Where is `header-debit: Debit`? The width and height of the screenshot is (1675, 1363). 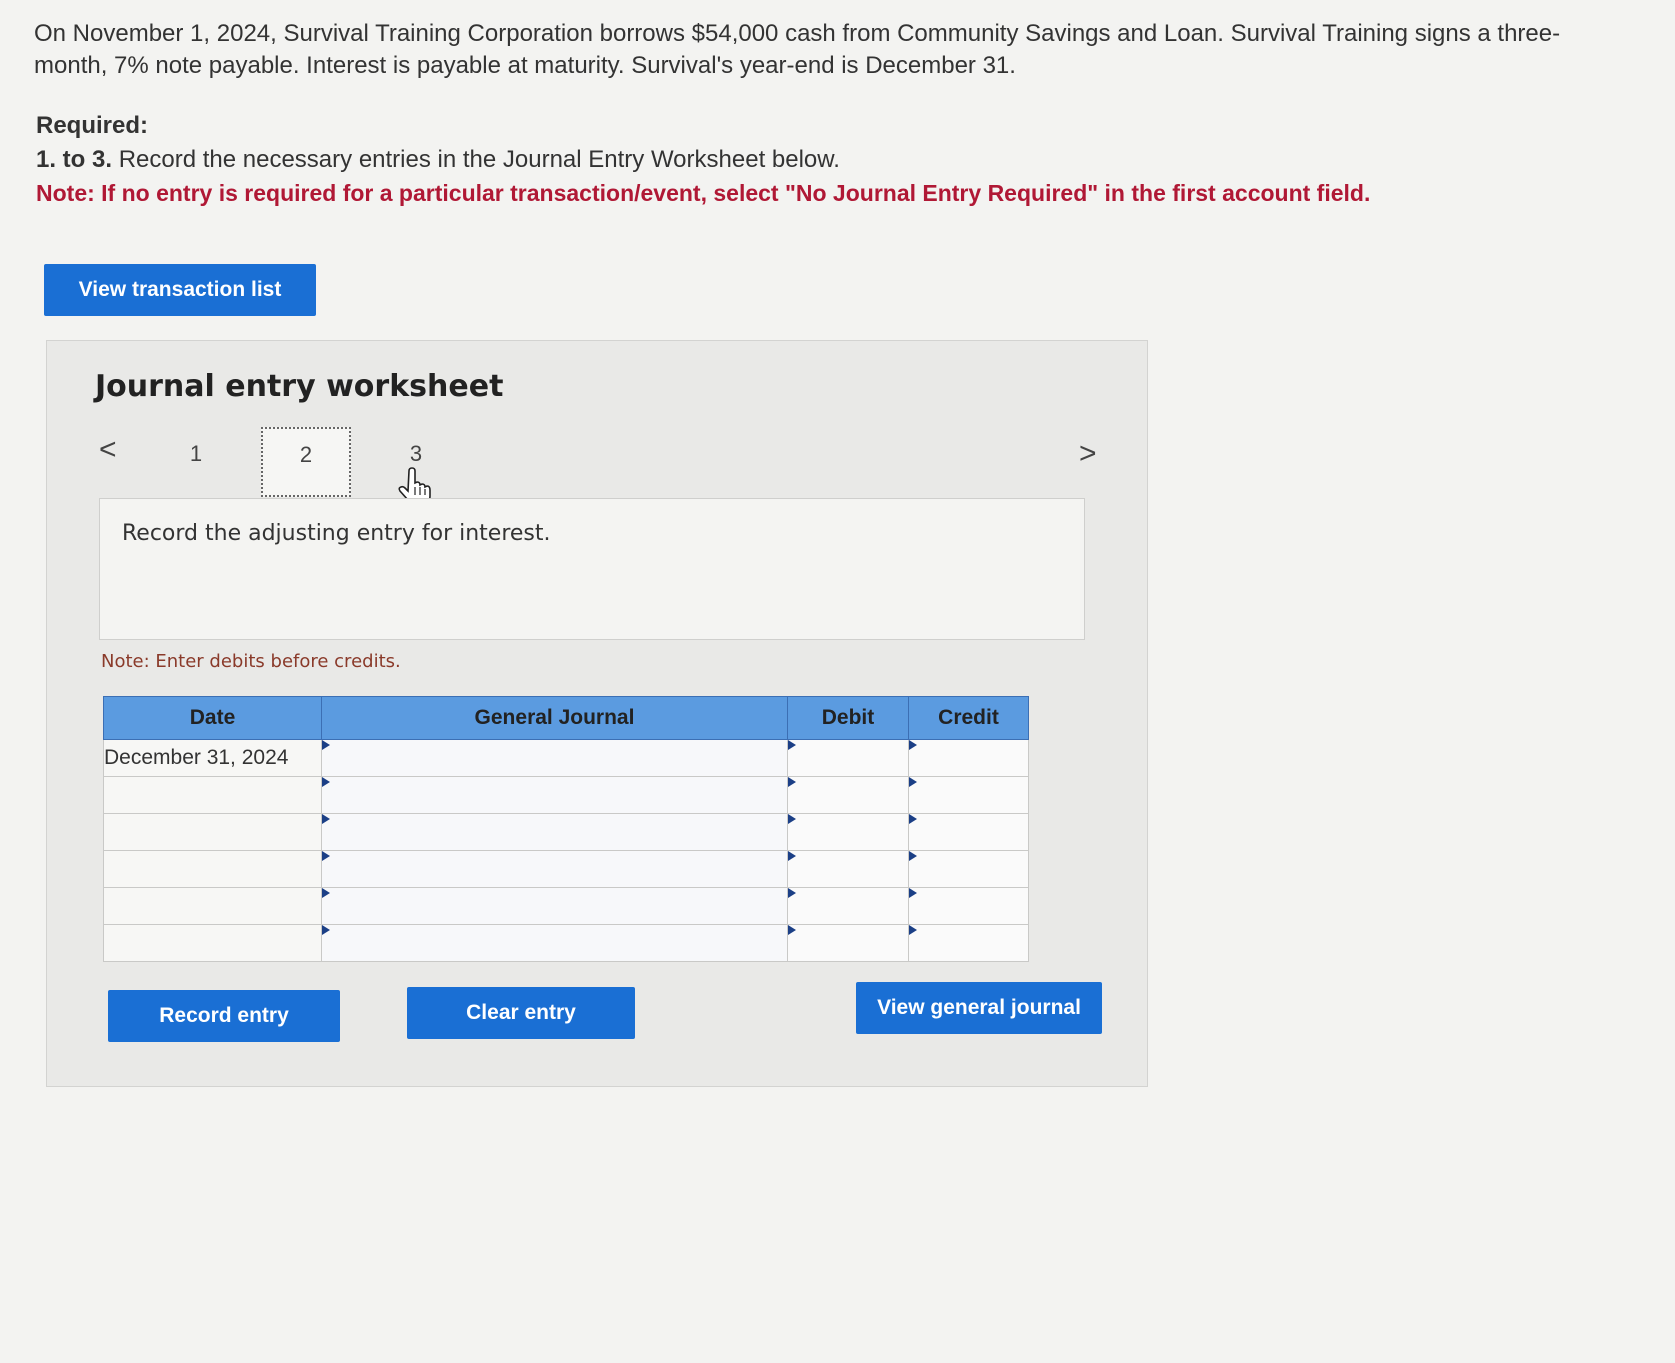
header-debit: Debit is located at coordinates (848, 718).